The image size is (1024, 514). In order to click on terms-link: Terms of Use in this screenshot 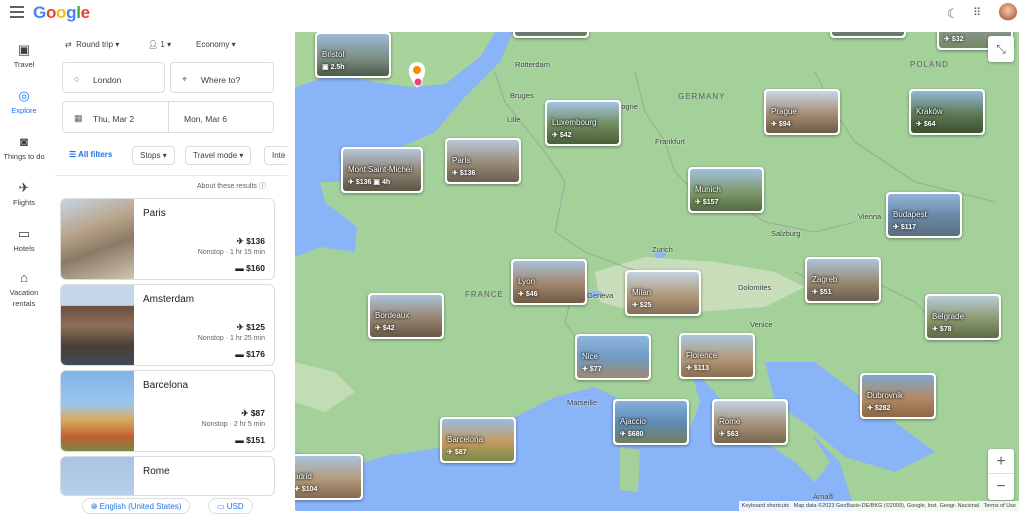, I will do `click(1000, 506)`.